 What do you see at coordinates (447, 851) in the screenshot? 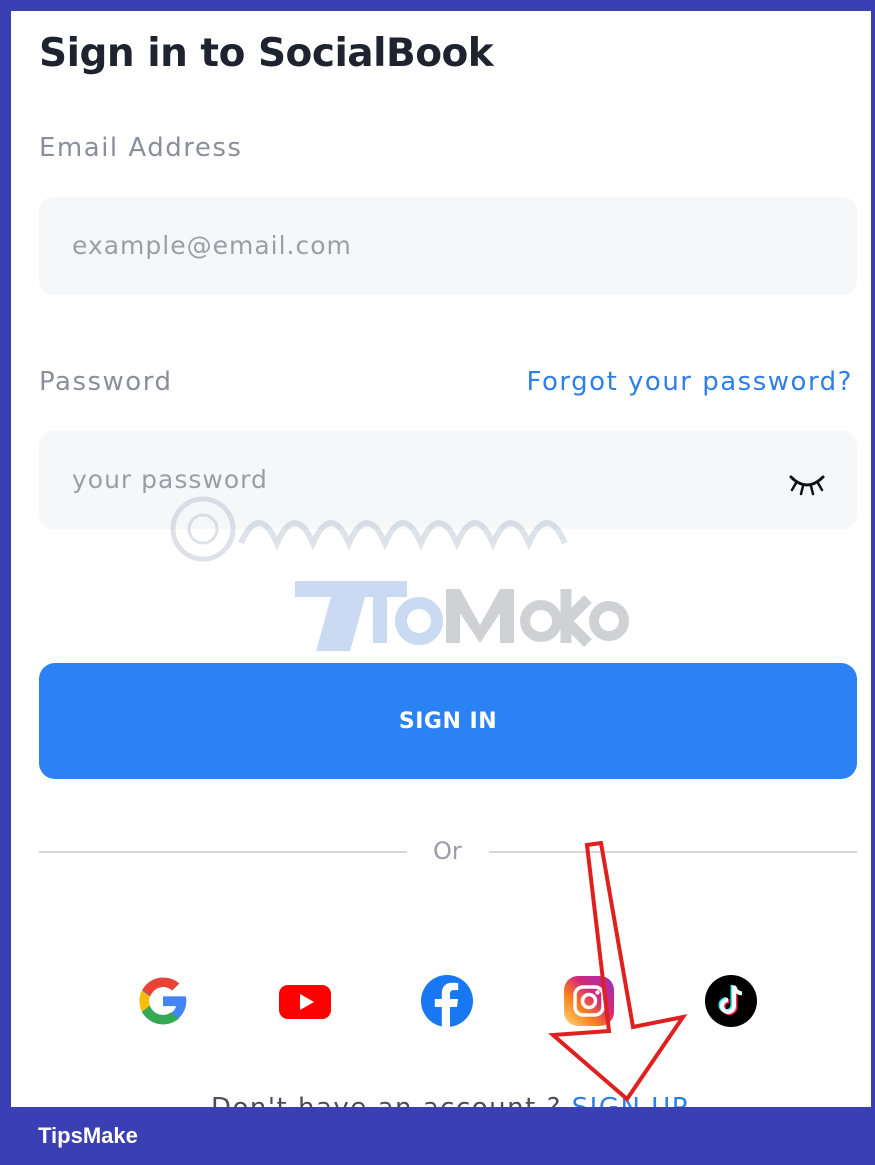
I see `divider-or: Or` at bounding box center [447, 851].